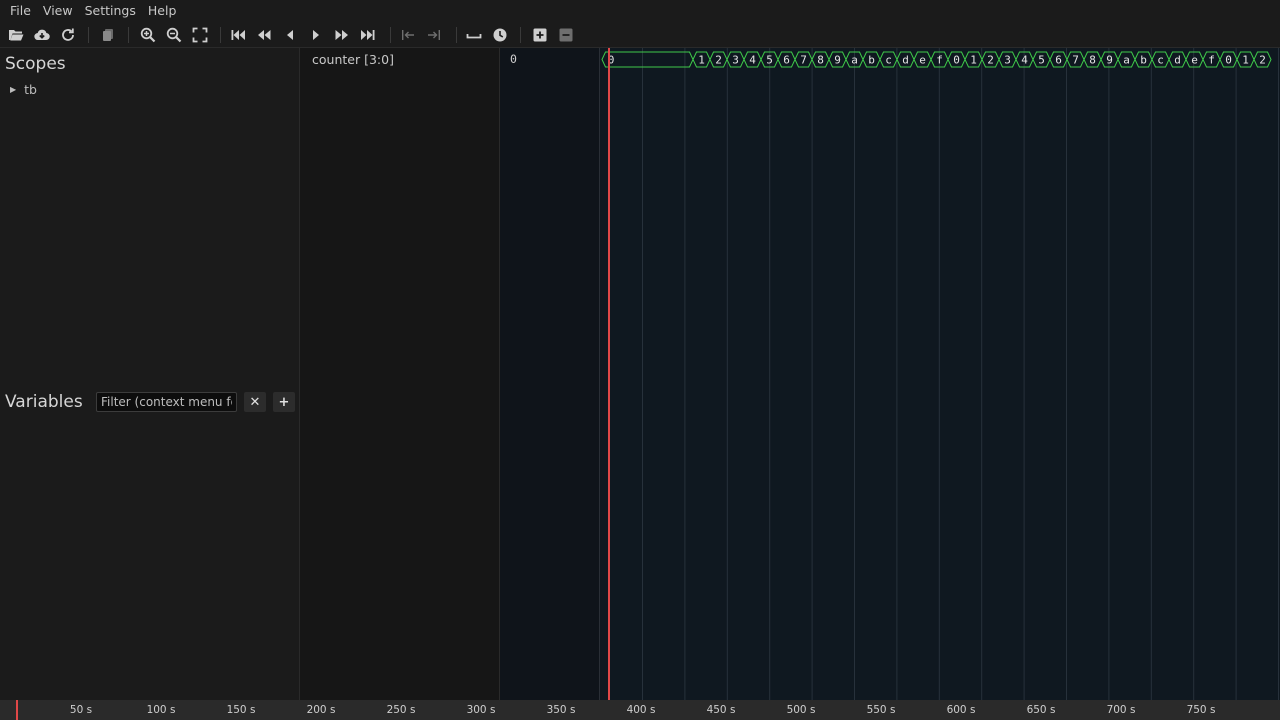 This screenshot has width=1280, height=720. I want to click on add-variable-button: +, so click(284, 402).